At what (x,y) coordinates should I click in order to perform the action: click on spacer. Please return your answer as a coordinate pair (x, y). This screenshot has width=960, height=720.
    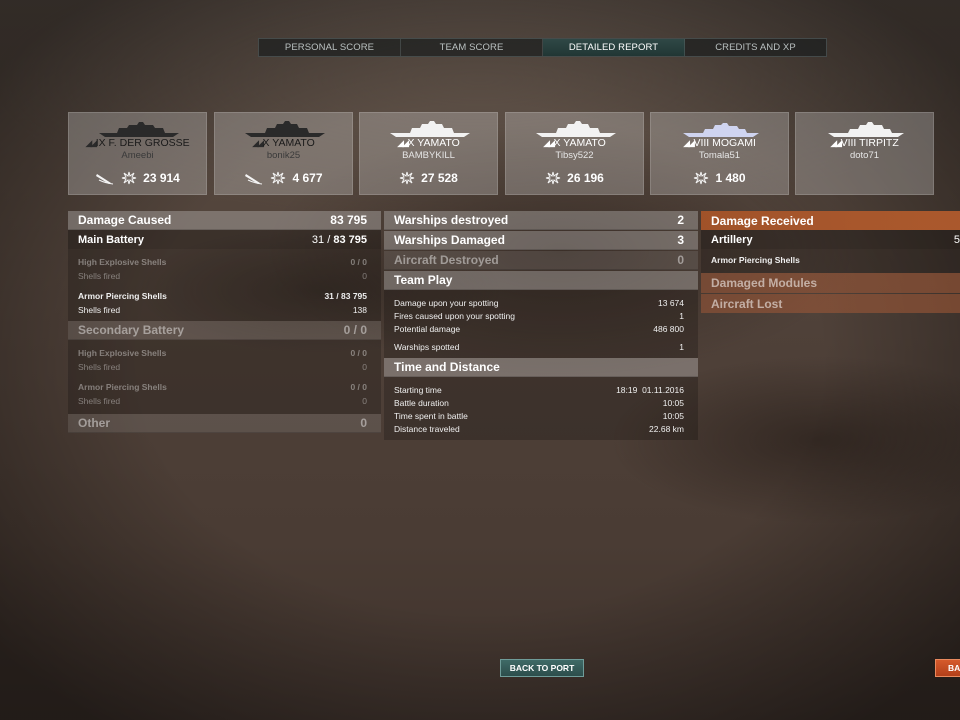
    Looking at the image, I should click on (541, 438).